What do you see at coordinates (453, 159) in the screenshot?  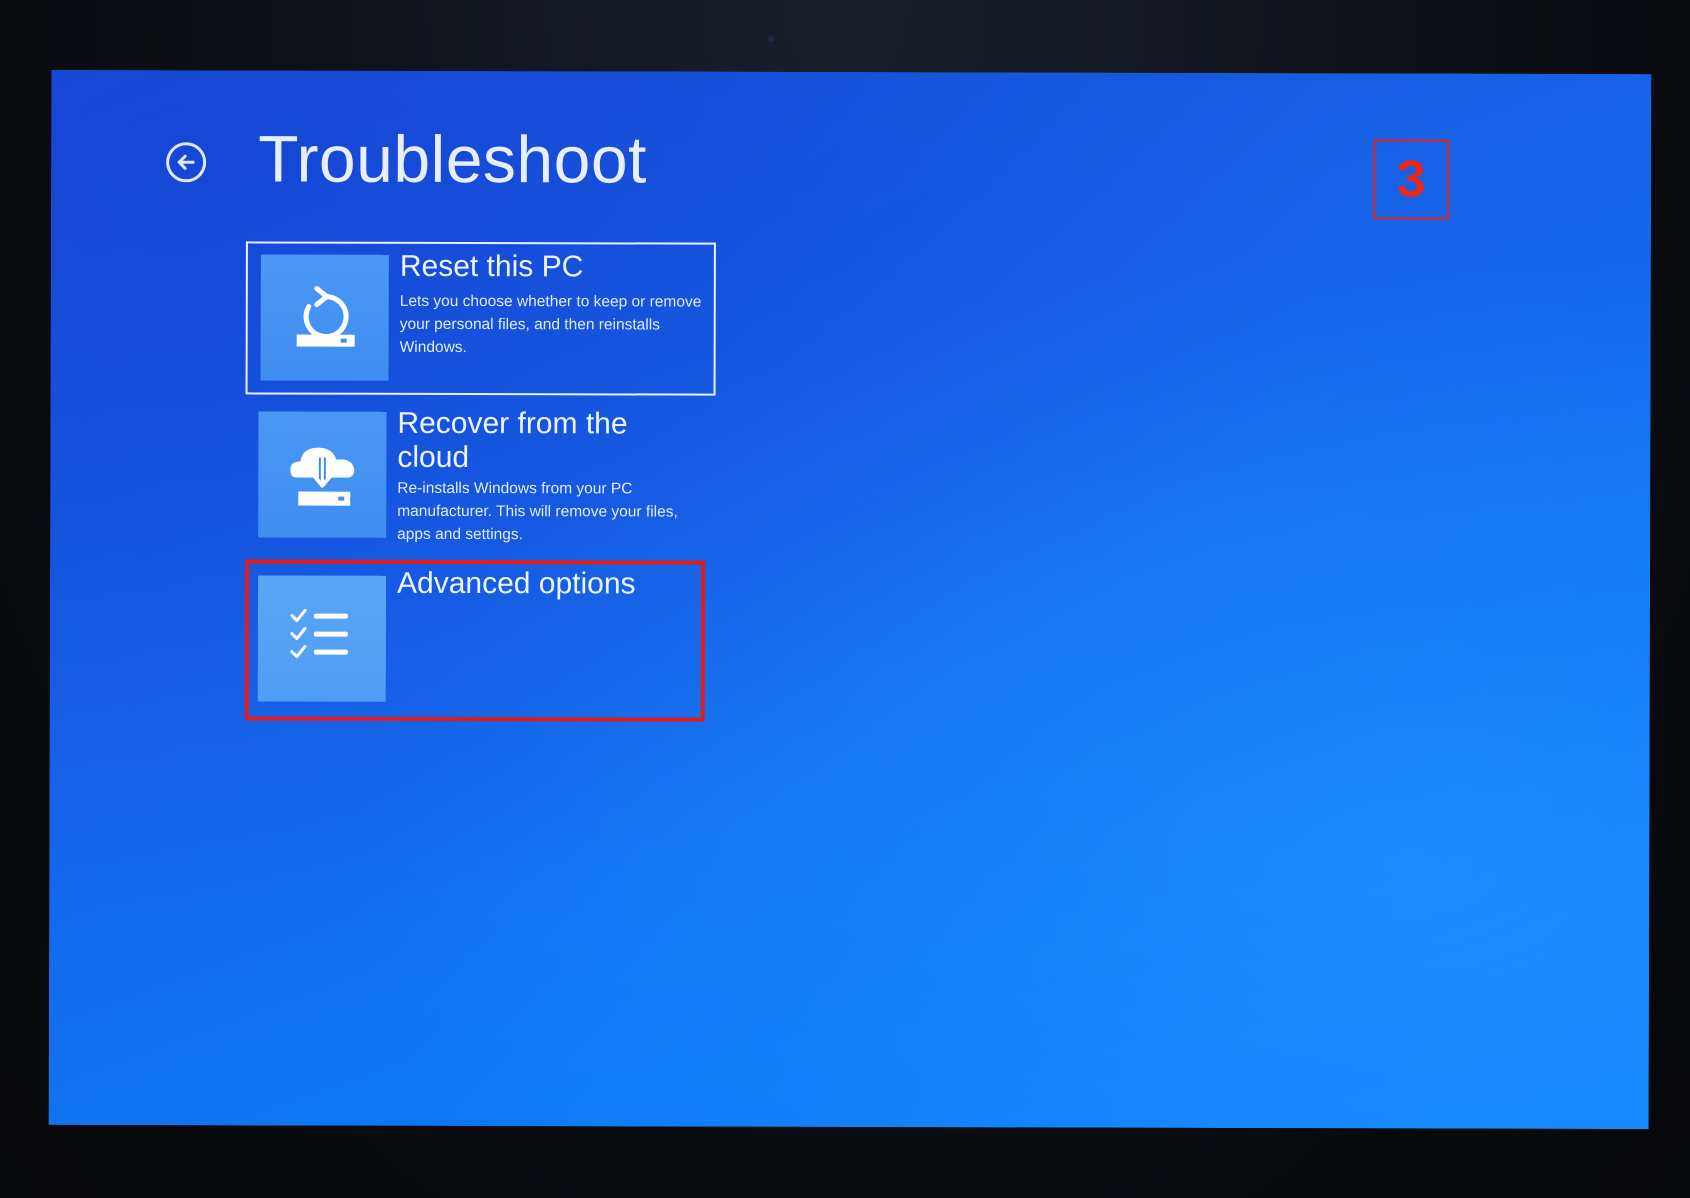 I see `page-title: Troubleshoot` at bounding box center [453, 159].